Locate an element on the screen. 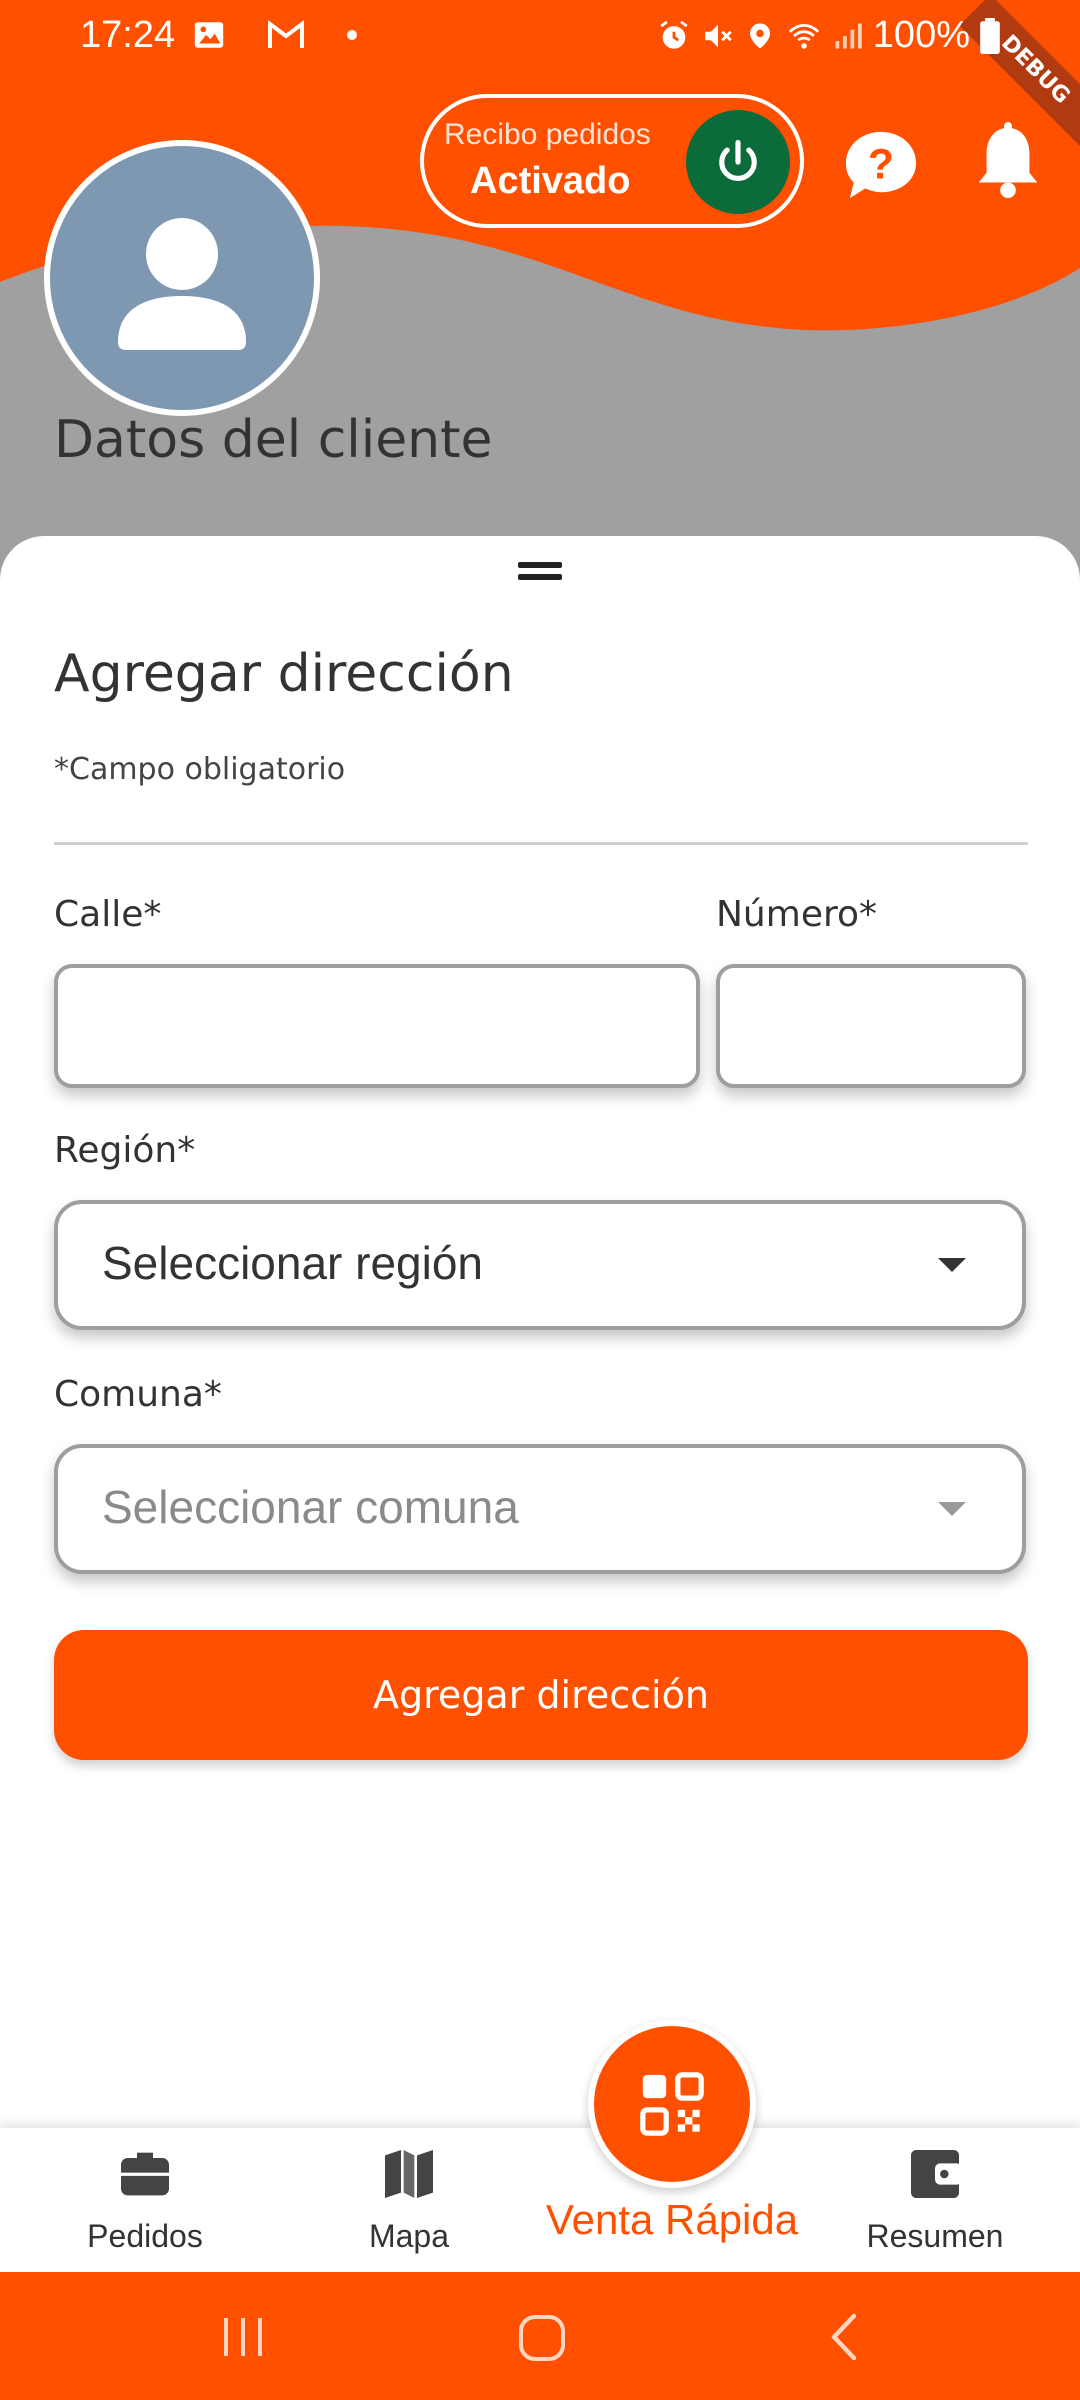 The height and width of the screenshot is (2400, 1080). person-icon is located at coordinates (182, 284).